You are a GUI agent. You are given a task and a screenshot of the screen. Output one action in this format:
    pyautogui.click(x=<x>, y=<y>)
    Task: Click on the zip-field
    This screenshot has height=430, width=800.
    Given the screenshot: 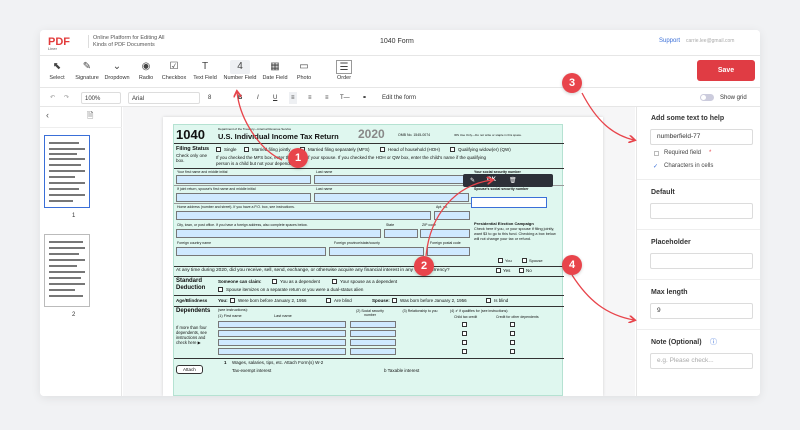 What is the action you would take?
    pyautogui.click(x=445, y=233)
    